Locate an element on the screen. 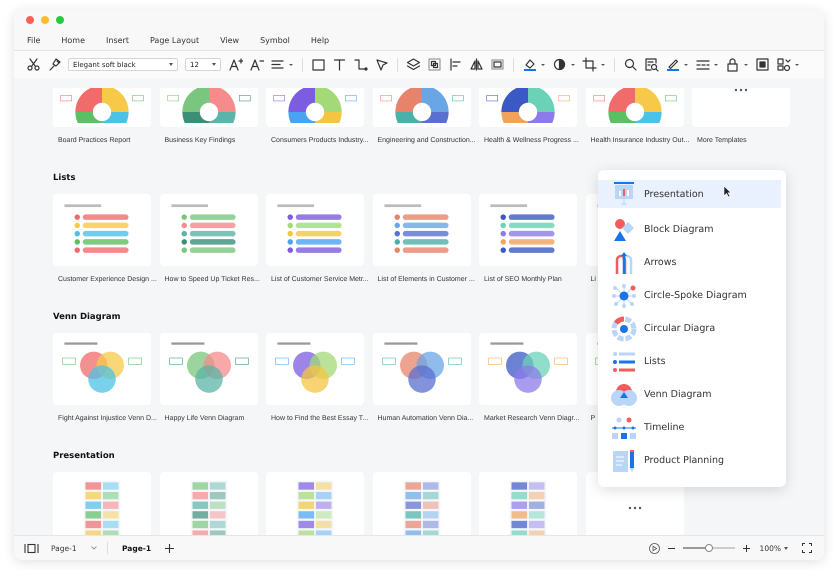 The width and height of the screenshot is (838, 576). find-replace-icon is located at coordinates (651, 64).